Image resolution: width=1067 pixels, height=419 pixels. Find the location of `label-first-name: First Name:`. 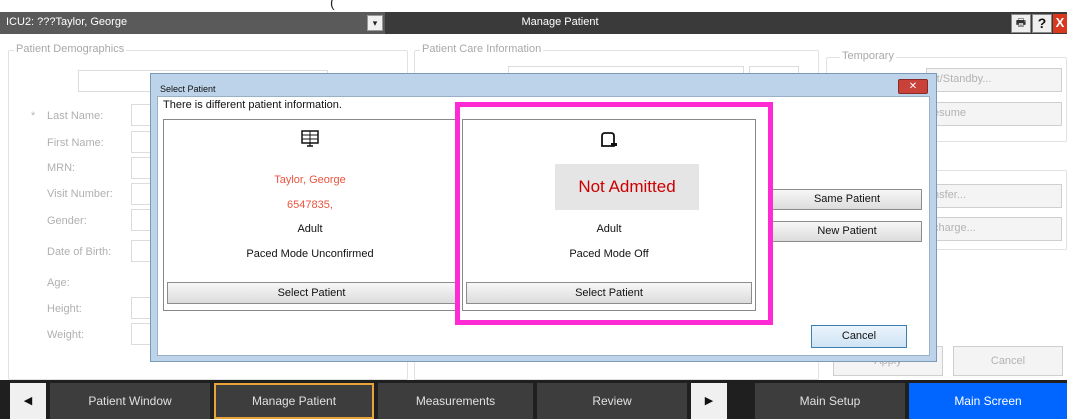

label-first-name: First Name: is located at coordinates (75, 143).